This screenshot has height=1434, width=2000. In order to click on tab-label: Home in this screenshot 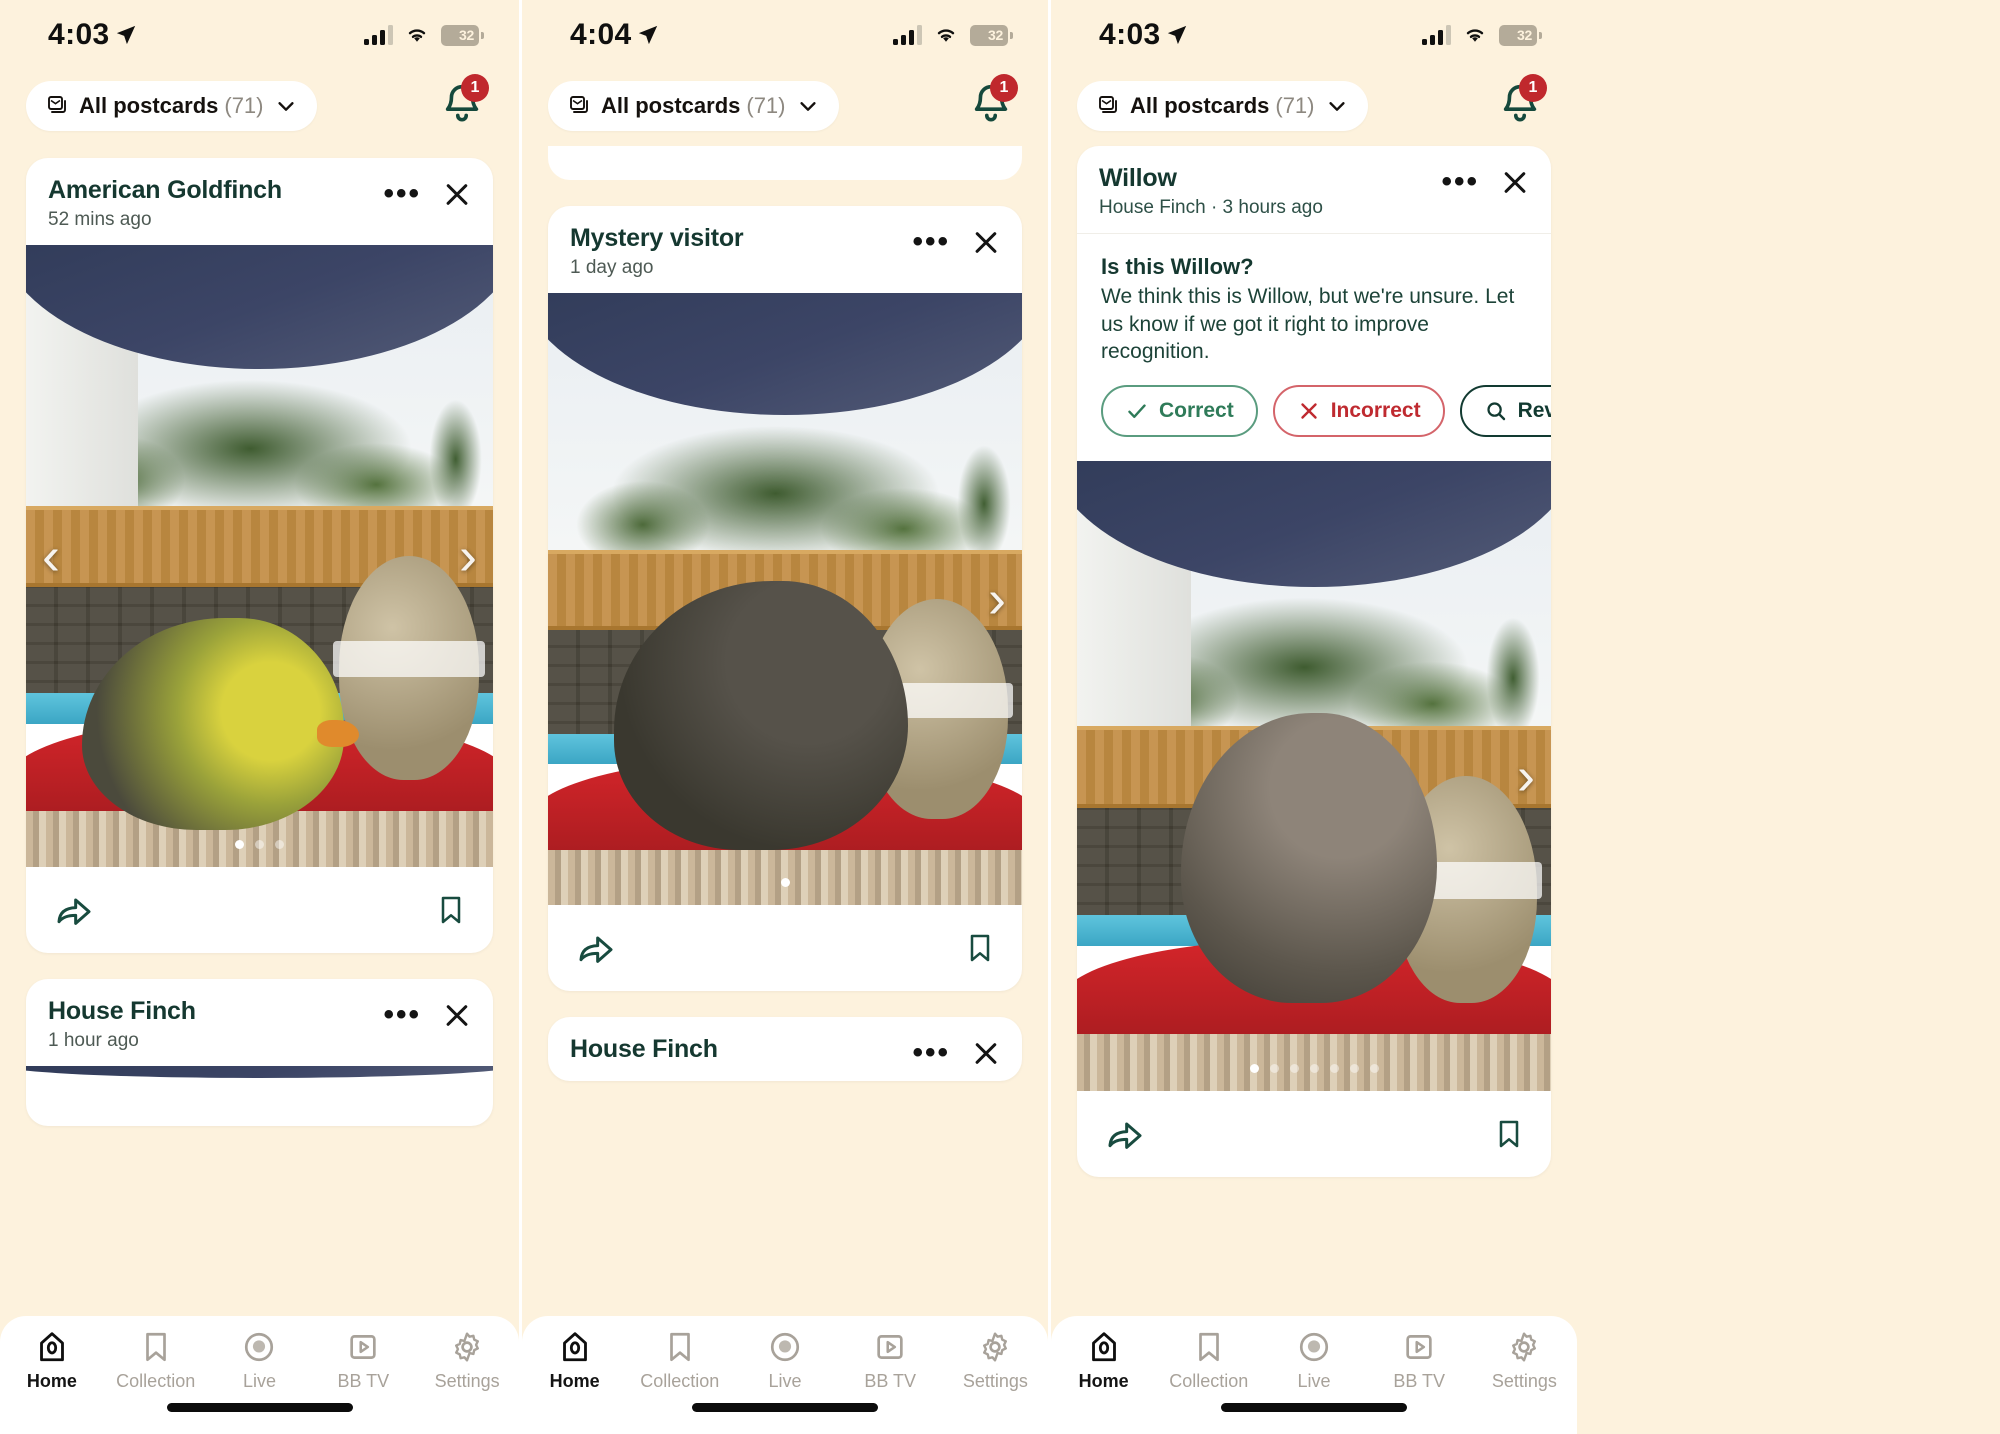, I will do `click(574, 1381)`.